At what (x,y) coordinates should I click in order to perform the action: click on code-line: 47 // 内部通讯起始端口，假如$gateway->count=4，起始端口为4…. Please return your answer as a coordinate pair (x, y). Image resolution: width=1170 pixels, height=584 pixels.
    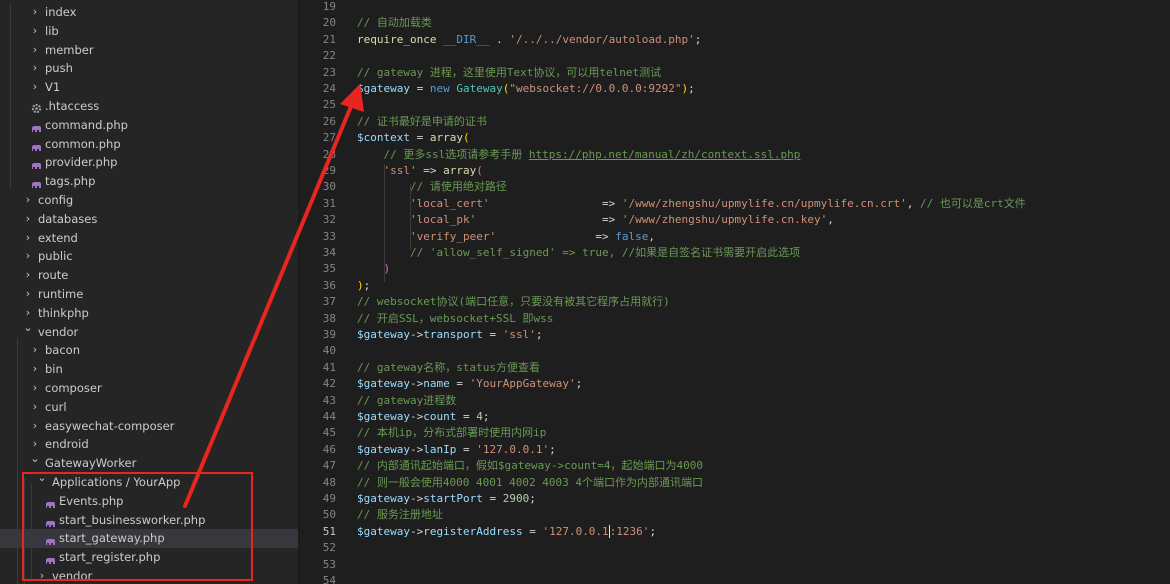
    Looking at the image, I should click on (735, 466).